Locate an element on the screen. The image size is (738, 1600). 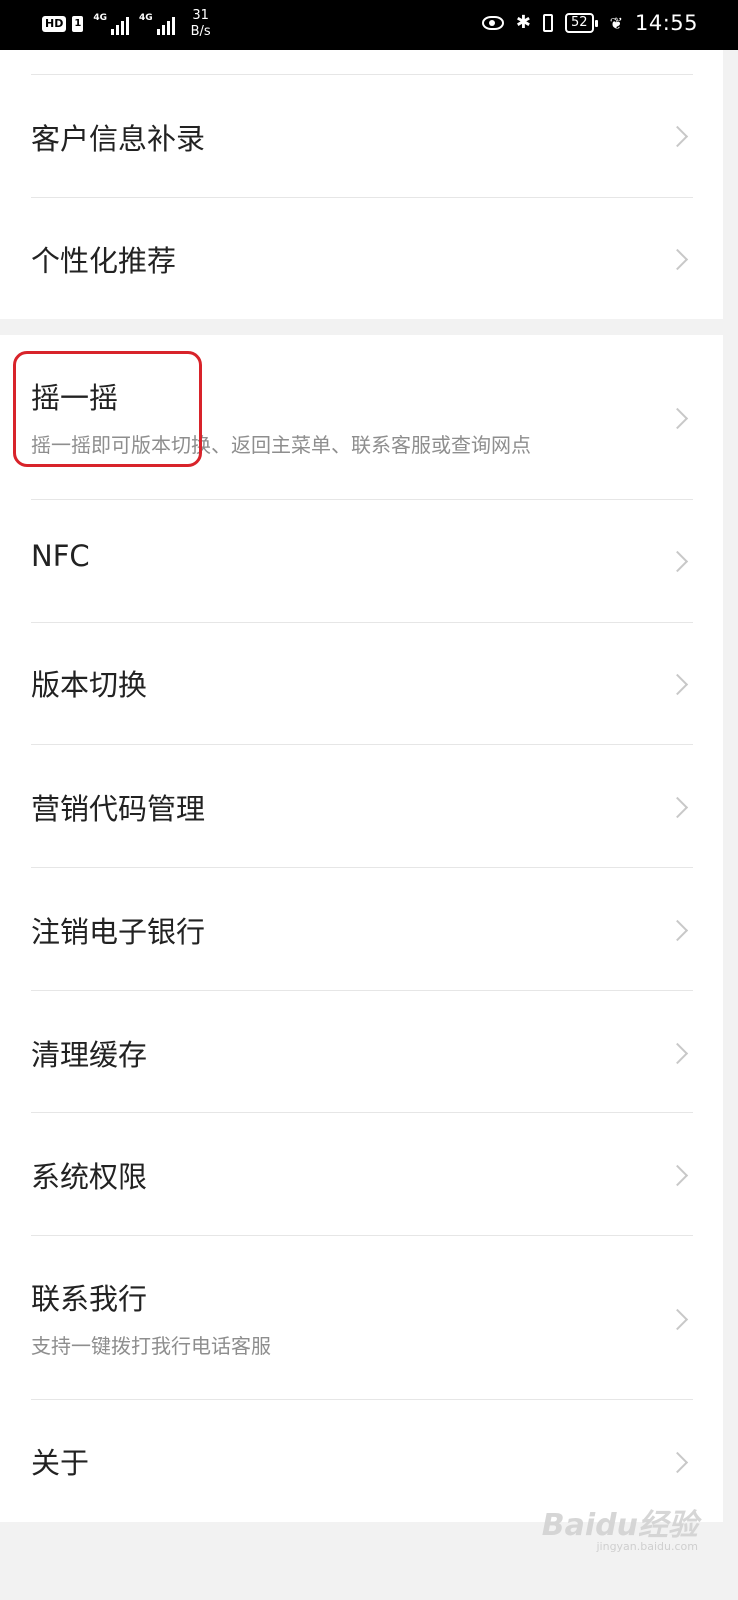
watermark-url: jingyan.baidu.com is located at coordinates (647, 1546).